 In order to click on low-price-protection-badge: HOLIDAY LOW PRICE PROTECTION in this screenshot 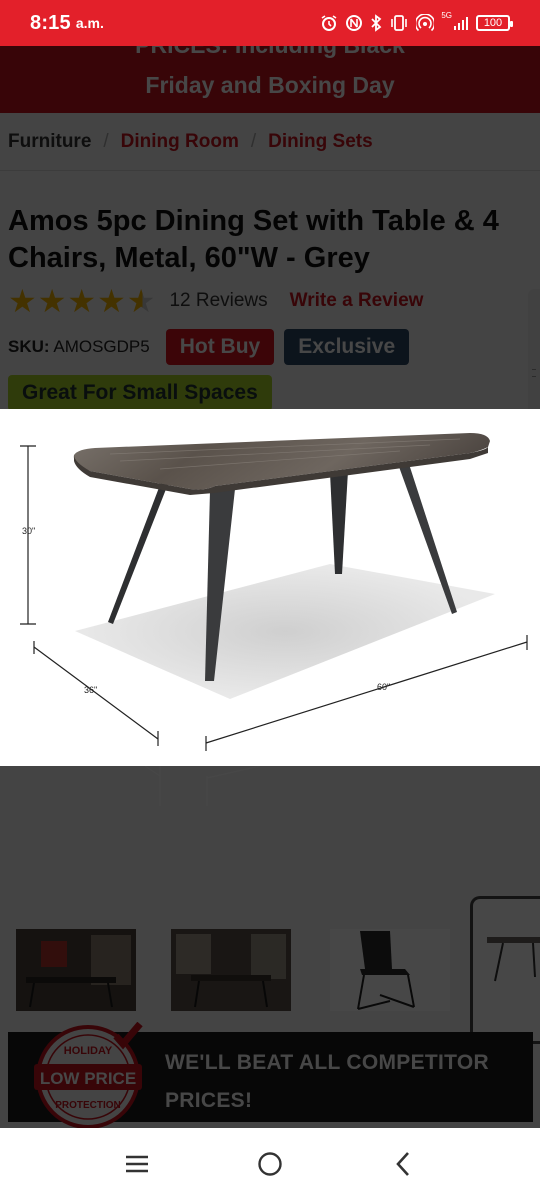, I will do `click(88, 1075)`.